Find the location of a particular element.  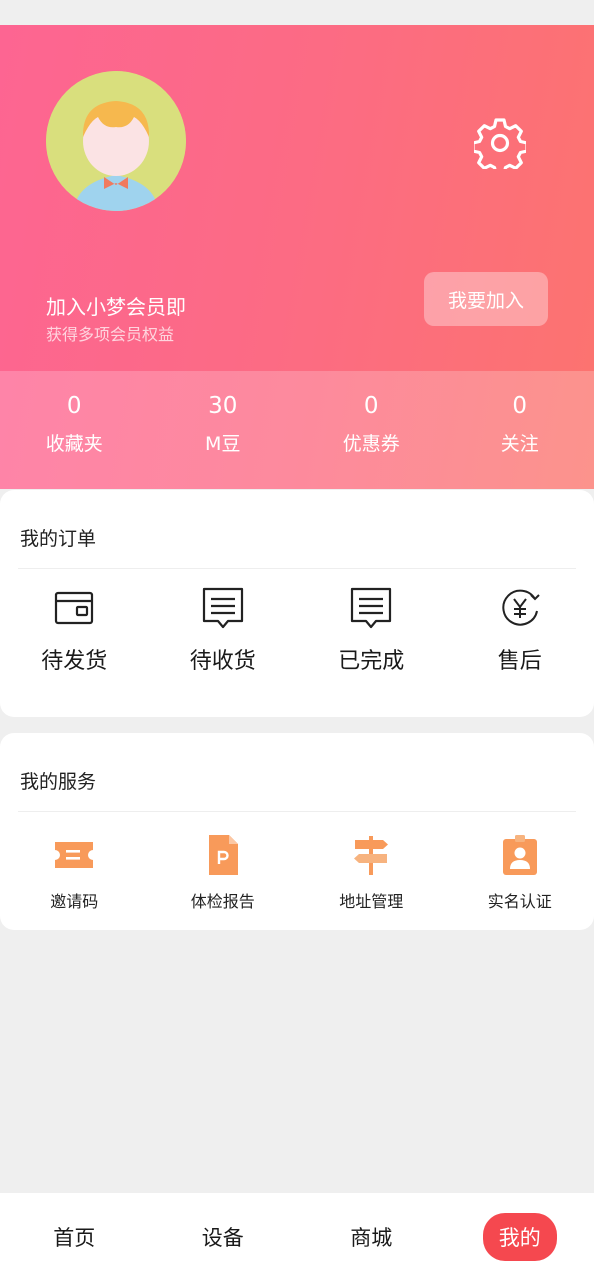

tab-label: 我的 is located at coordinates (519, 1236).